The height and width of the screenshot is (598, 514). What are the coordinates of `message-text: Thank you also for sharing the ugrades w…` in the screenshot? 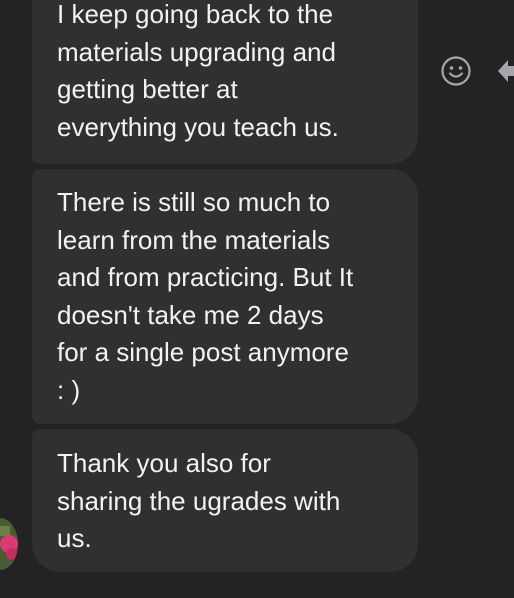 It's located at (199, 500).